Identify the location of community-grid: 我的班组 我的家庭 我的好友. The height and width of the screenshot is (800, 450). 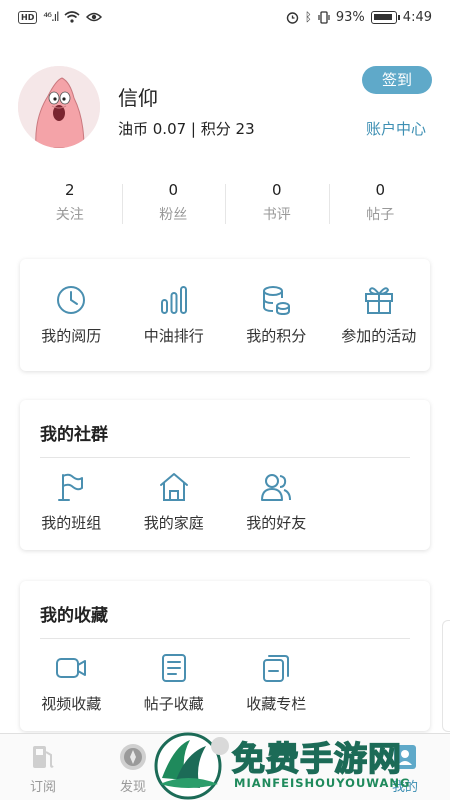
(225, 501).